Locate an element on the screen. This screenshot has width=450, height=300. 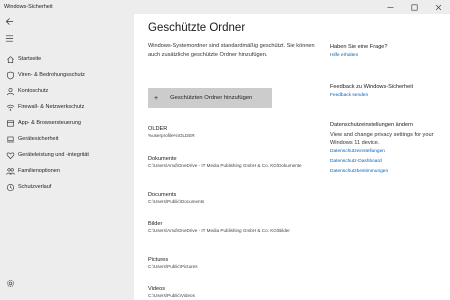
folder-item: Documents C:\Users\Public\Documents is located at coordinates (233, 198).